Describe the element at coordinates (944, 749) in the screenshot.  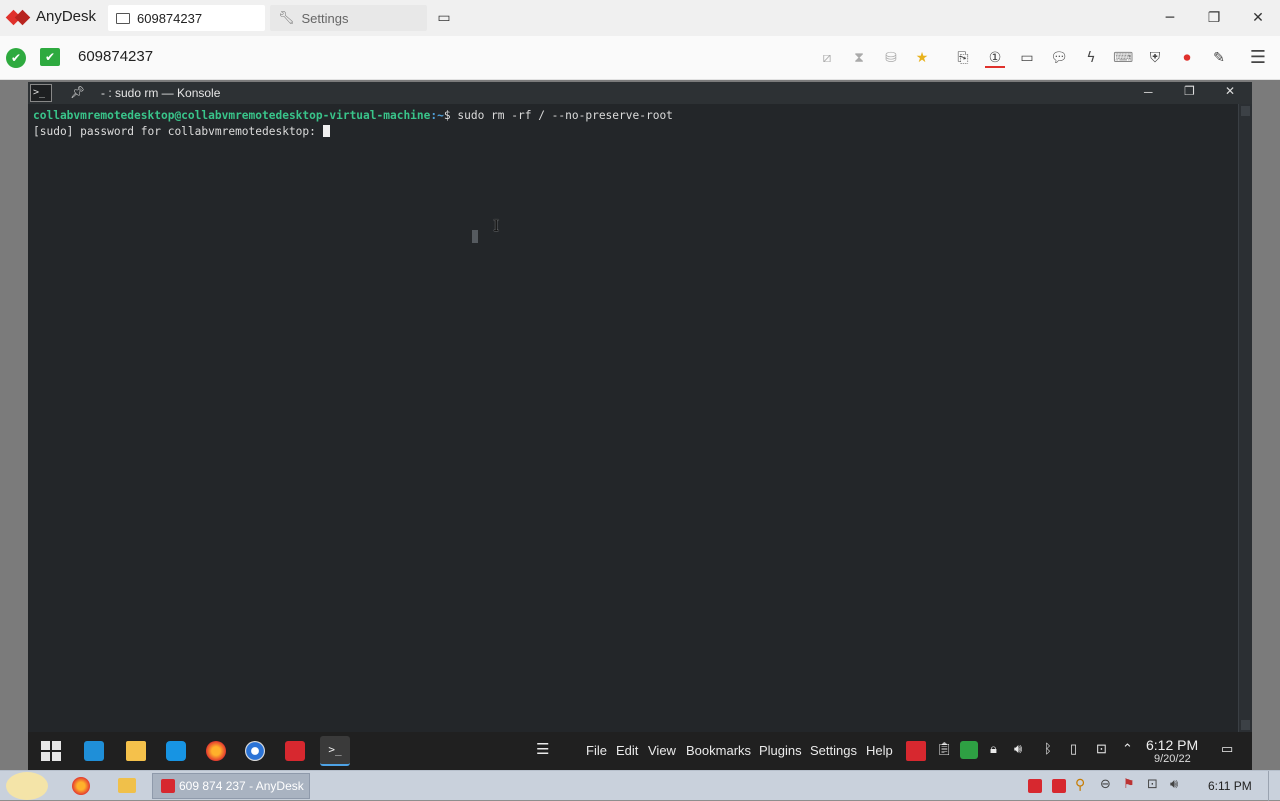
I see `clipboard-icon: 📋︎` at that location.